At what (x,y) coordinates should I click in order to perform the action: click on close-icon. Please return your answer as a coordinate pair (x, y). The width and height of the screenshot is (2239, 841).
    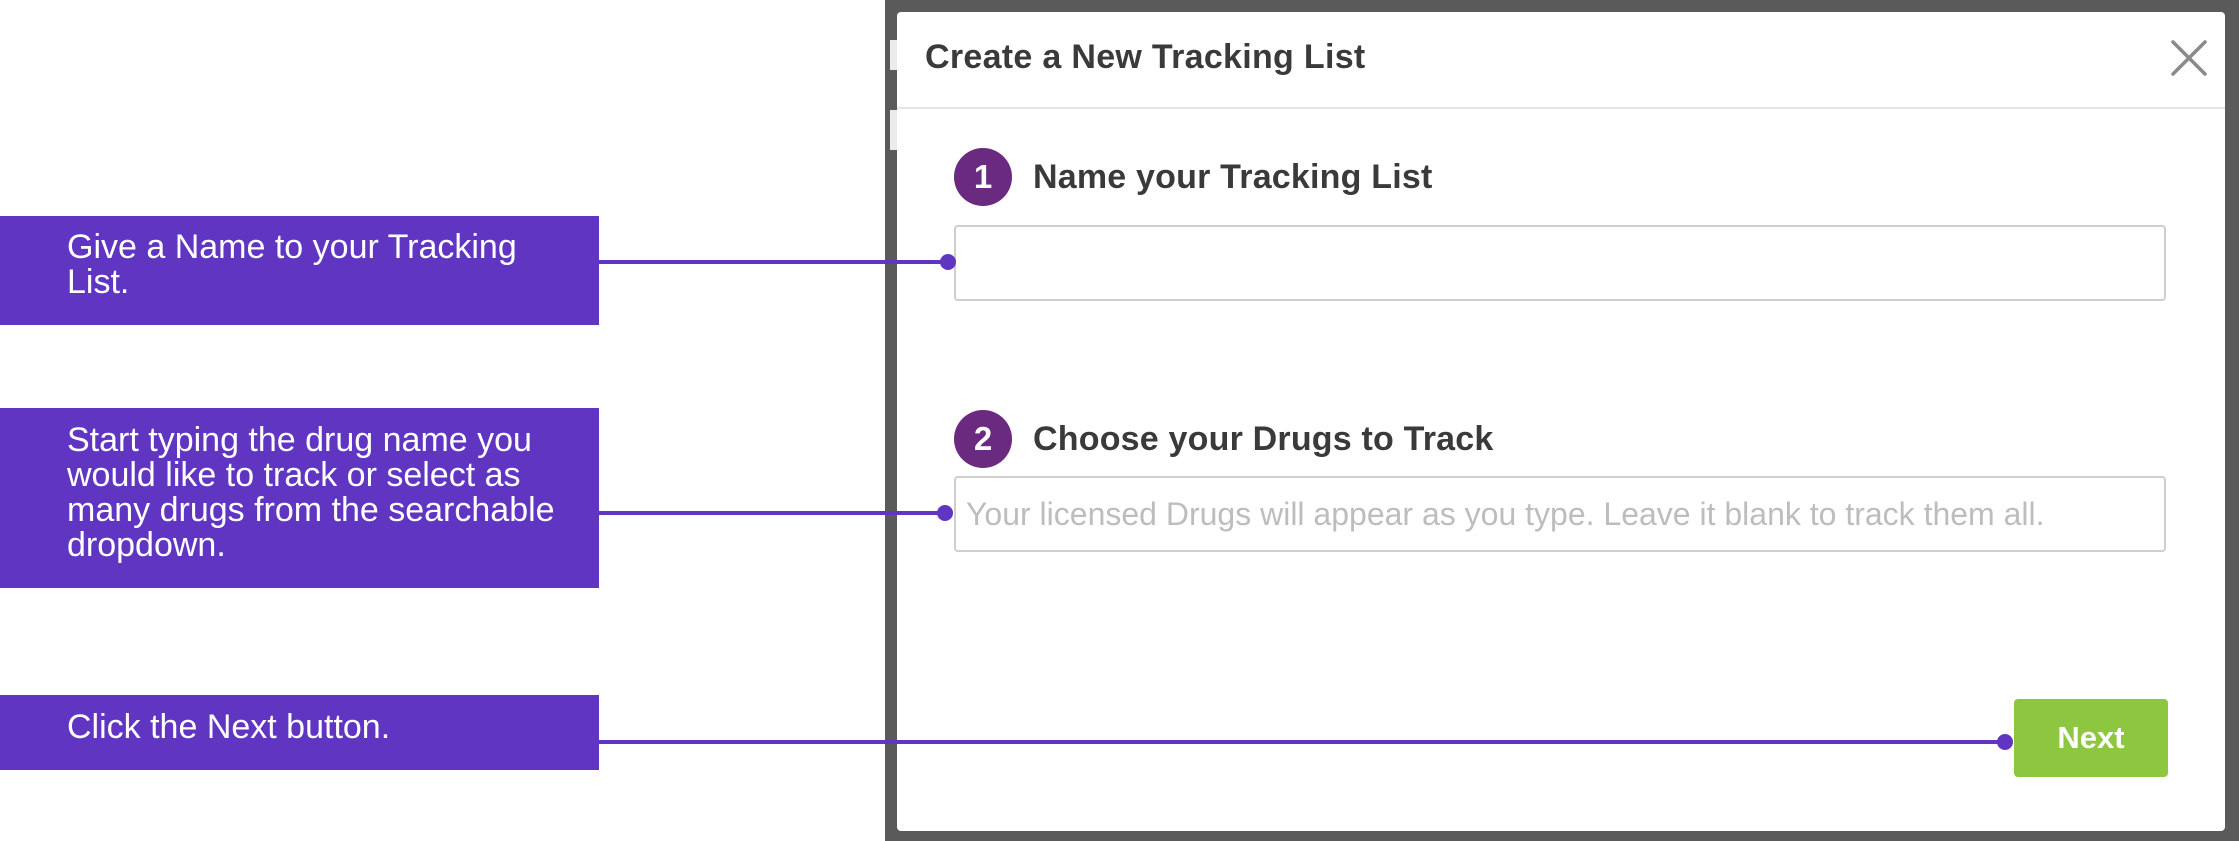
    Looking at the image, I should click on (2189, 58).